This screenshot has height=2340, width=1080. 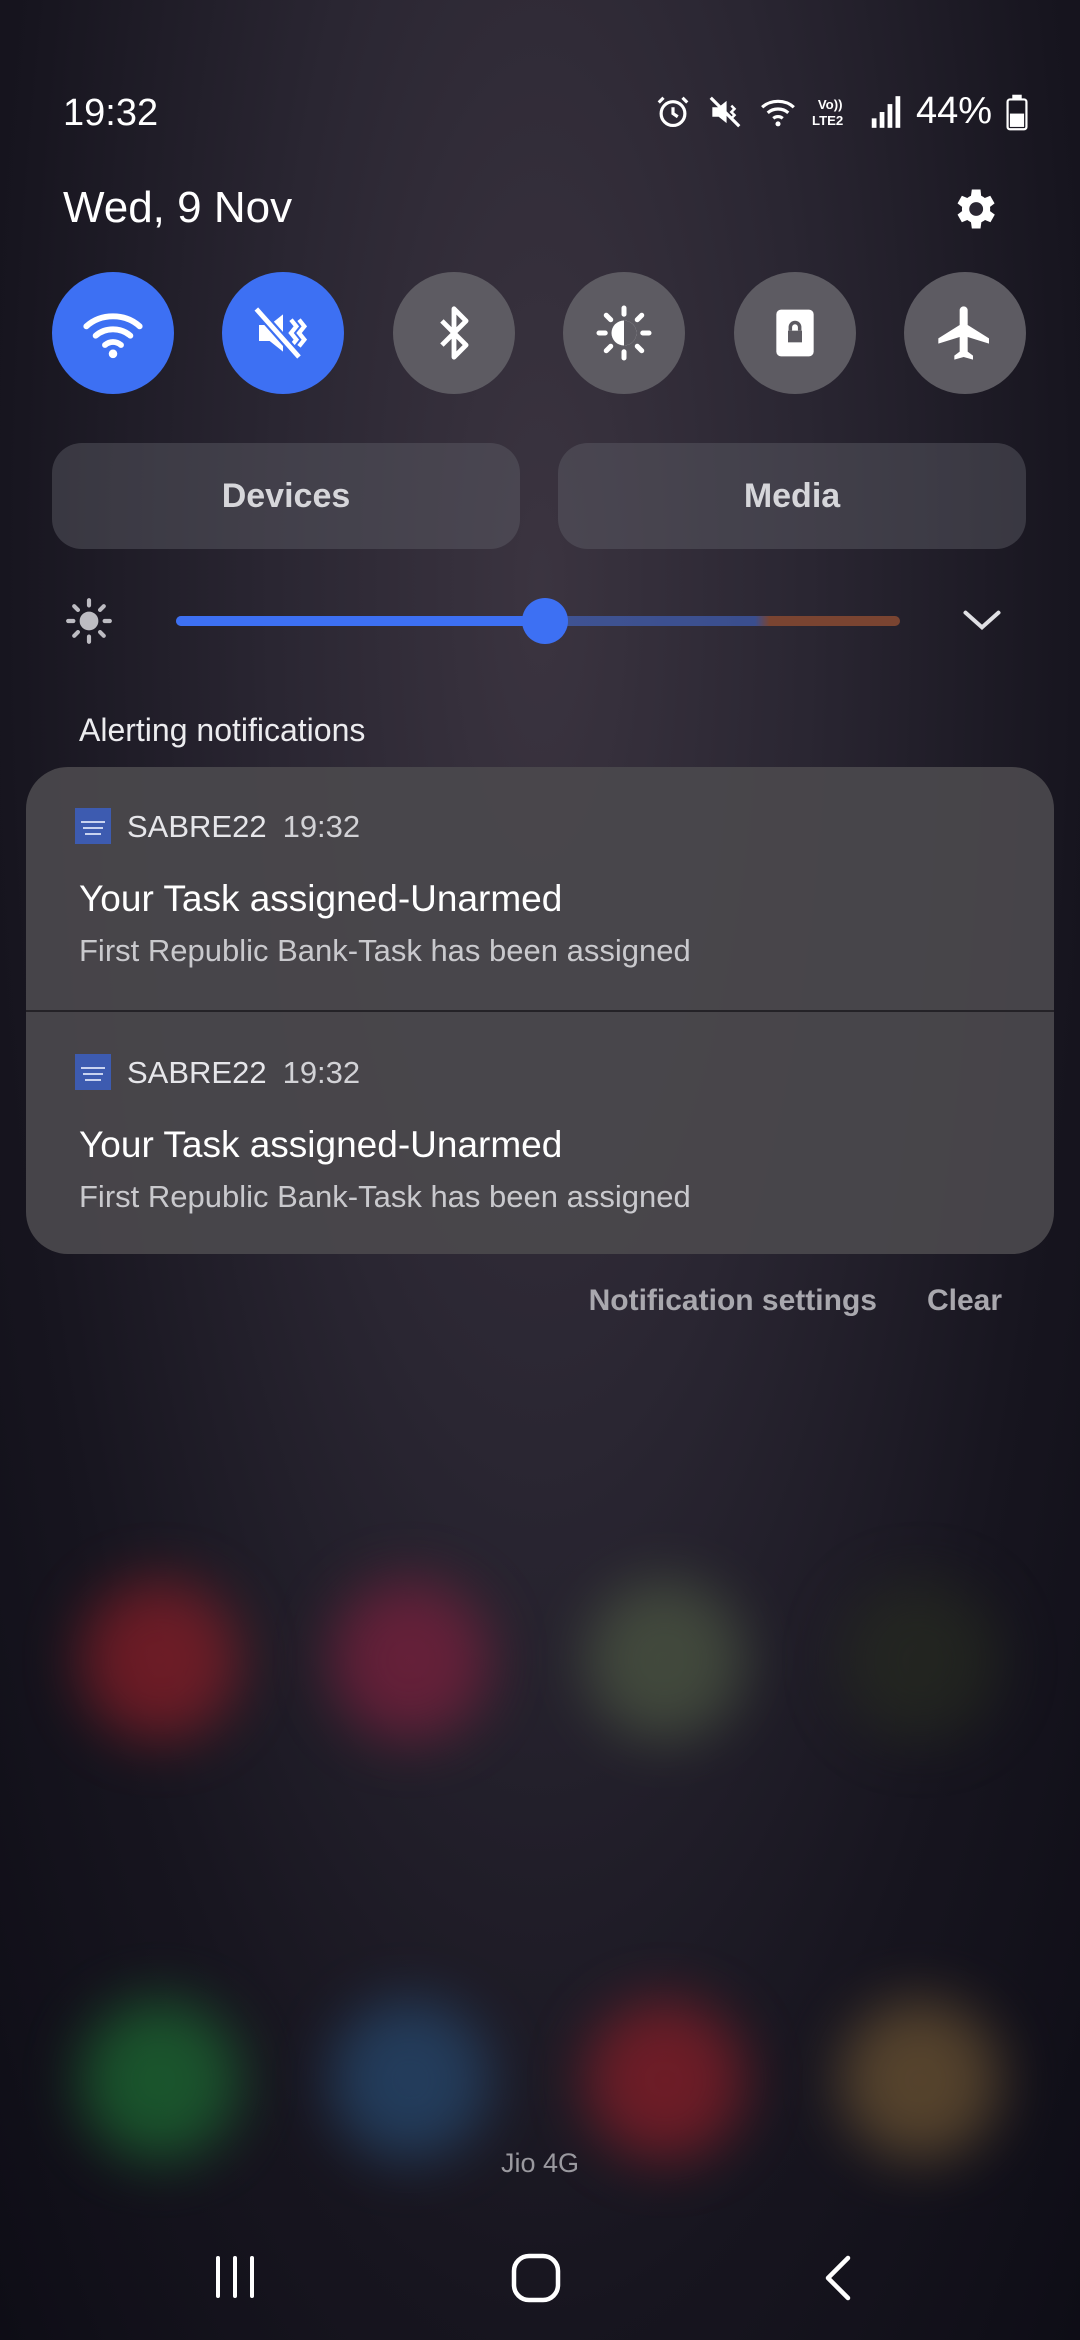 I want to click on brightness-slider-thumb, so click(x=545, y=621).